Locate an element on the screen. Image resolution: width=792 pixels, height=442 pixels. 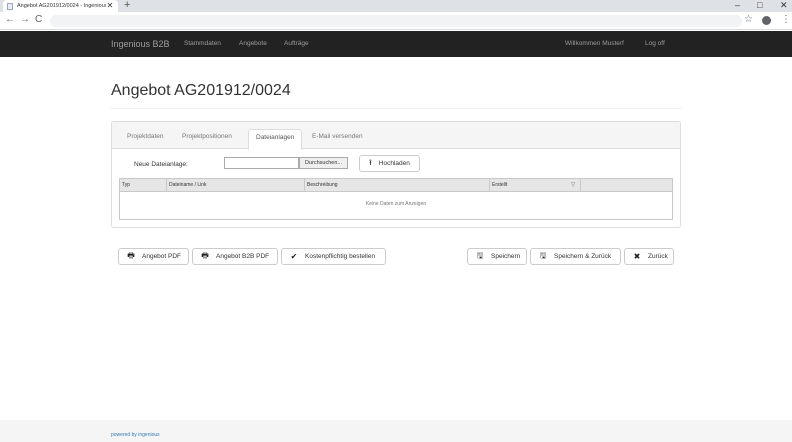
nav-auftraege: Aufträge is located at coordinates (296, 43).